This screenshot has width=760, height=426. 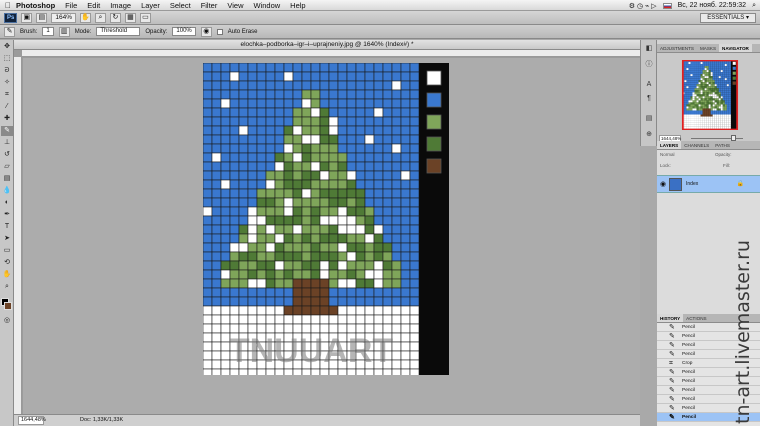 What do you see at coordinates (7, 119) in the screenshot?
I see `healing-tool-icon: ✚` at bounding box center [7, 119].